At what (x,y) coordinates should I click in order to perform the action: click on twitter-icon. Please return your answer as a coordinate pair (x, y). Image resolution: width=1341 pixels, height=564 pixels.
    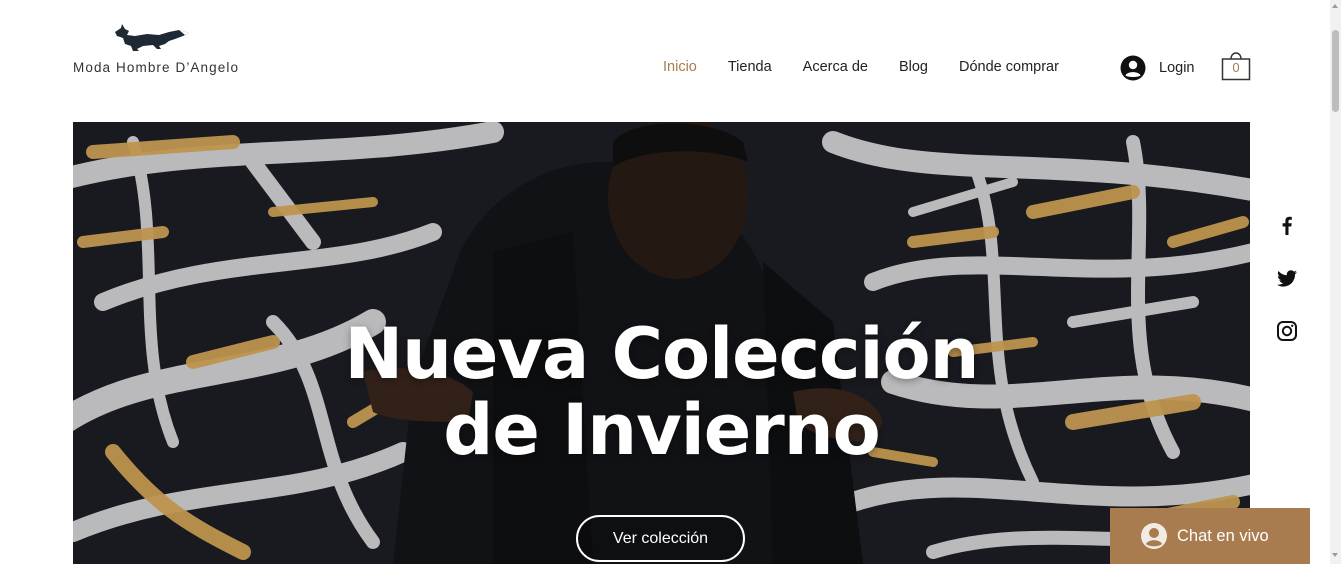
    Looking at the image, I should click on (1287, 278).